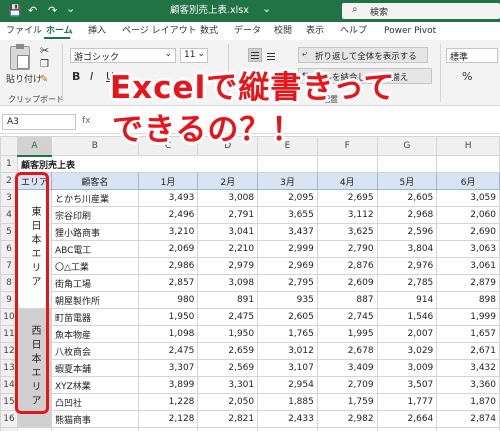 Image resolution: width=500 pixels, height=431 pixels. I want to click on sales-cell: 2,007, so click(407, 334).